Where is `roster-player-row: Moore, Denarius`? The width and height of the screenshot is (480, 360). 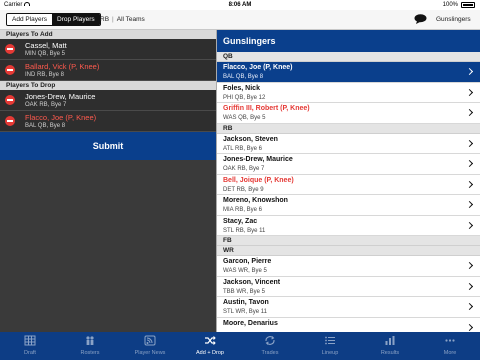 roster-player-row: Moore, Denarius is located at coordinates (348, 324).